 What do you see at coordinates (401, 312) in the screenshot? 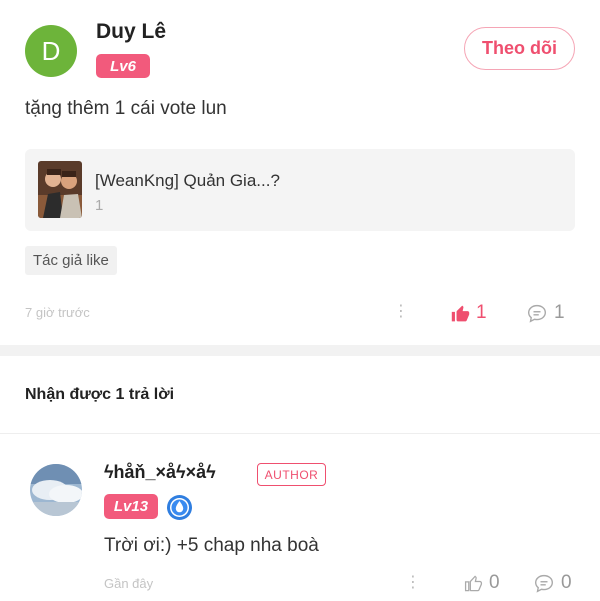
I see `more-options-icon: ⋮` at bounding box center [401, 312].